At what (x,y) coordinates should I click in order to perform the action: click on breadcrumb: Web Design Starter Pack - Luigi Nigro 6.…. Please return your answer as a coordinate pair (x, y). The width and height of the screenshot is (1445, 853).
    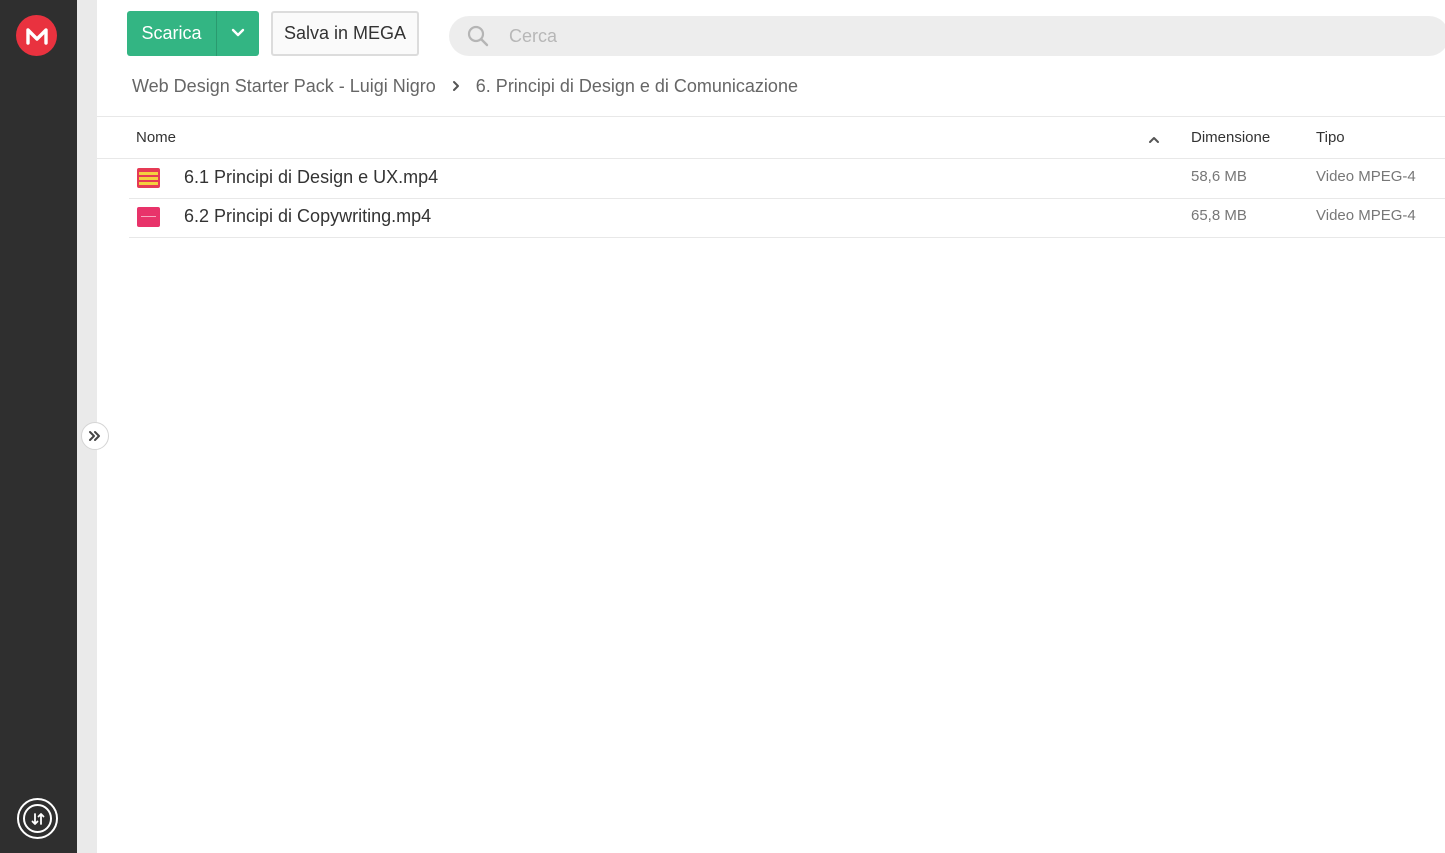
    Looking at the image, I should click on (465, 86).